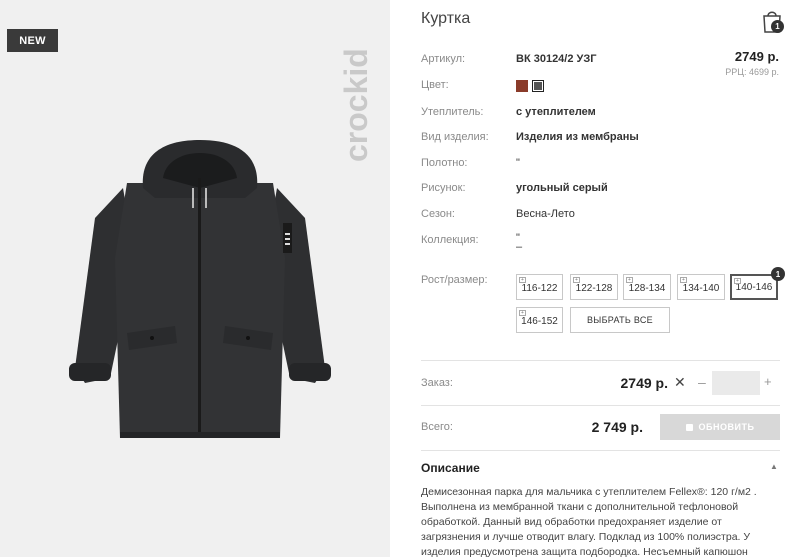 The width and height of the screenshot is (800, 557). Describe the element at coordinates (446, 18) in the screenshot. I see `product-title: Куртка` at that location.